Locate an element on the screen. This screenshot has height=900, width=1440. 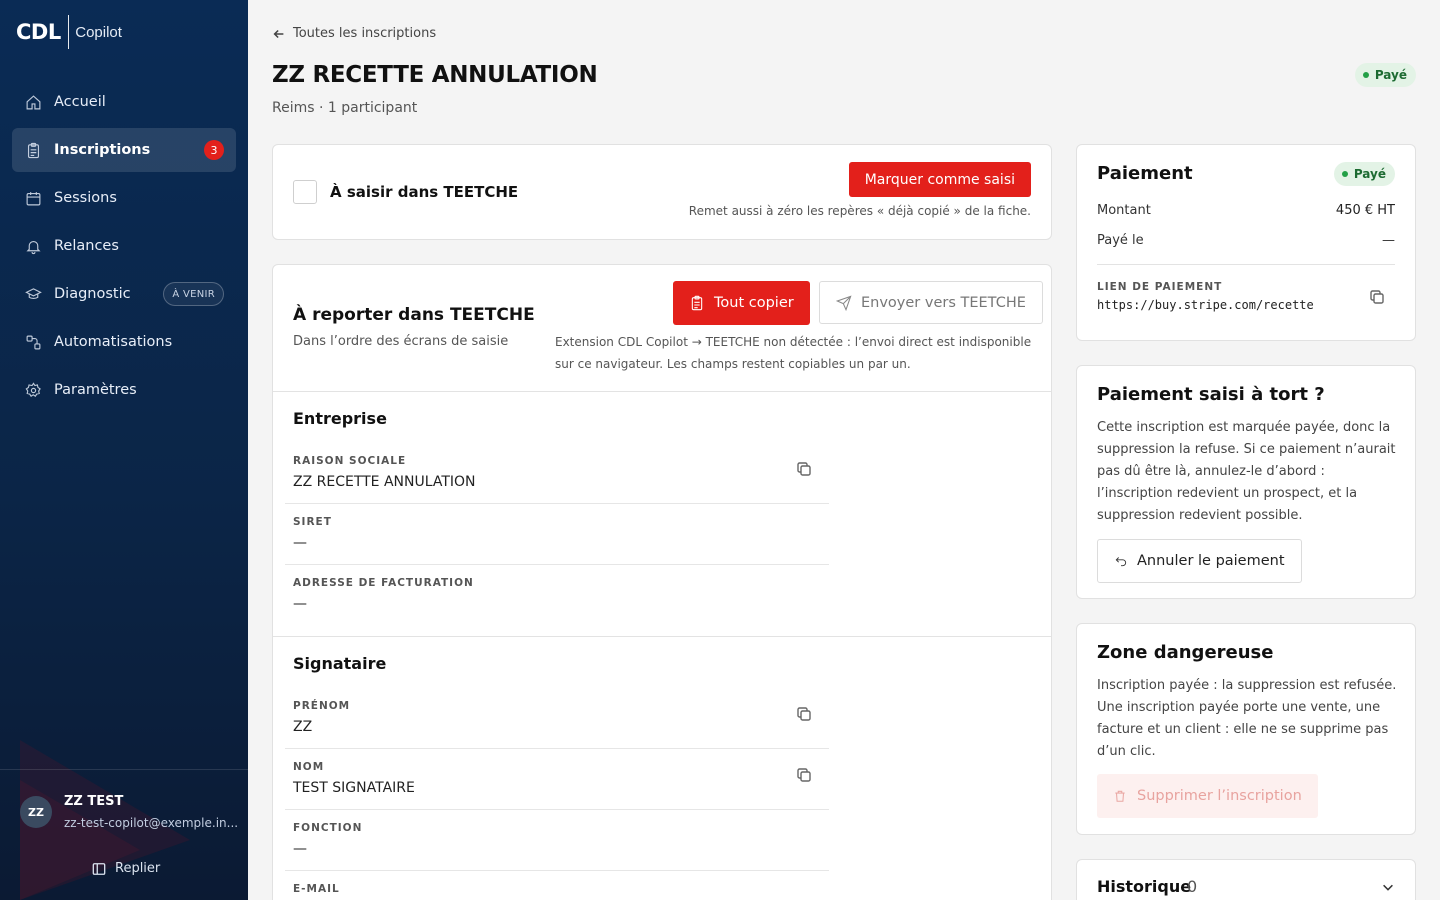
cancel-payment-button: Annuler le paiement is located at coordinates (1199, 561).